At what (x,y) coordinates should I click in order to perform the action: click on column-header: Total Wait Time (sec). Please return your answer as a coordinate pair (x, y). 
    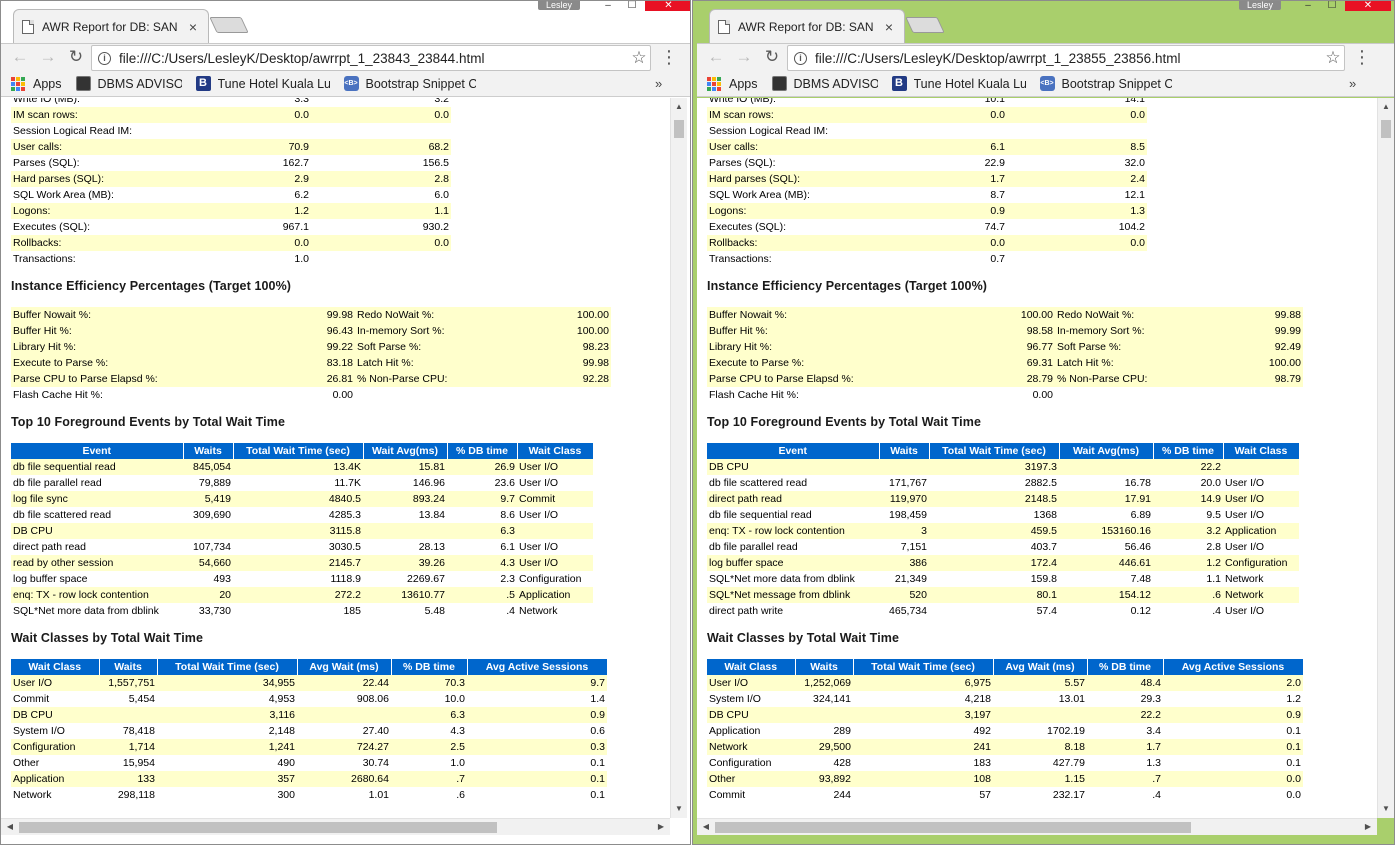
    Looking at the image, I should click on (298, 451).